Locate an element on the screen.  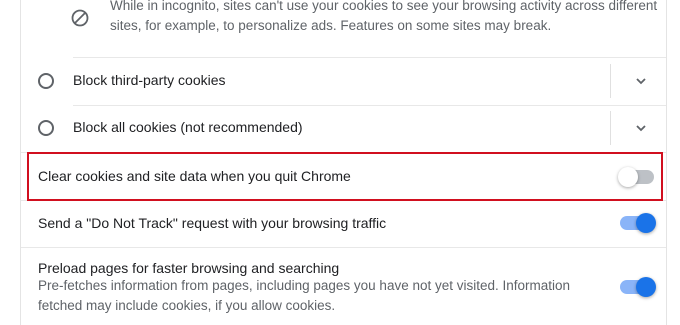
option-block-third-party: Block third-party cookies is located at coordinates (343, 81).